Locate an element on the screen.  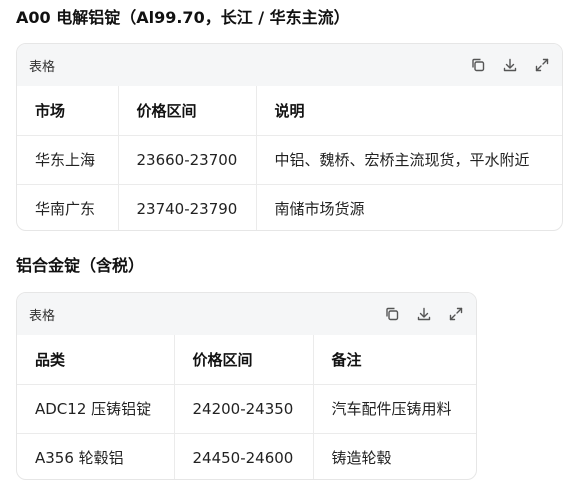
table-cell: 华南广东 is located at coordinates (65, 209).